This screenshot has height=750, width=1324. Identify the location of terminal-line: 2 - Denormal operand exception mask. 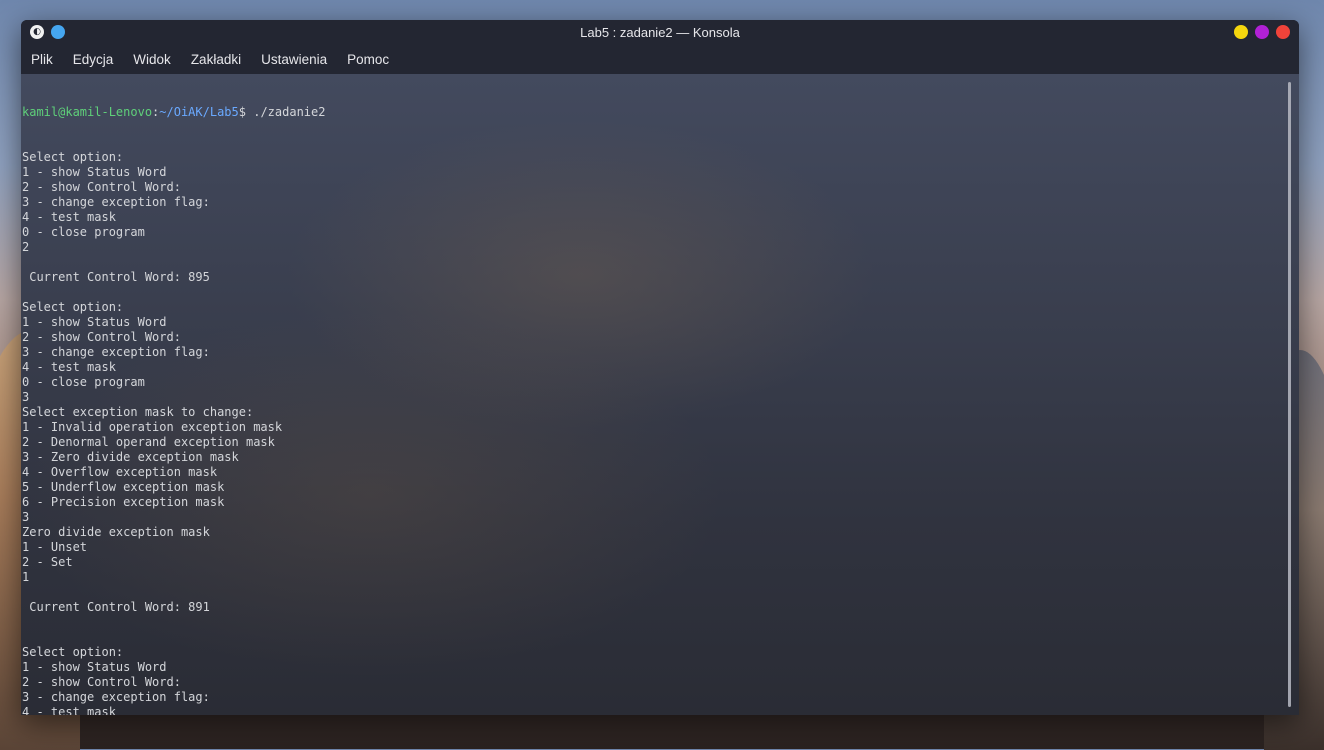
(148, 442).